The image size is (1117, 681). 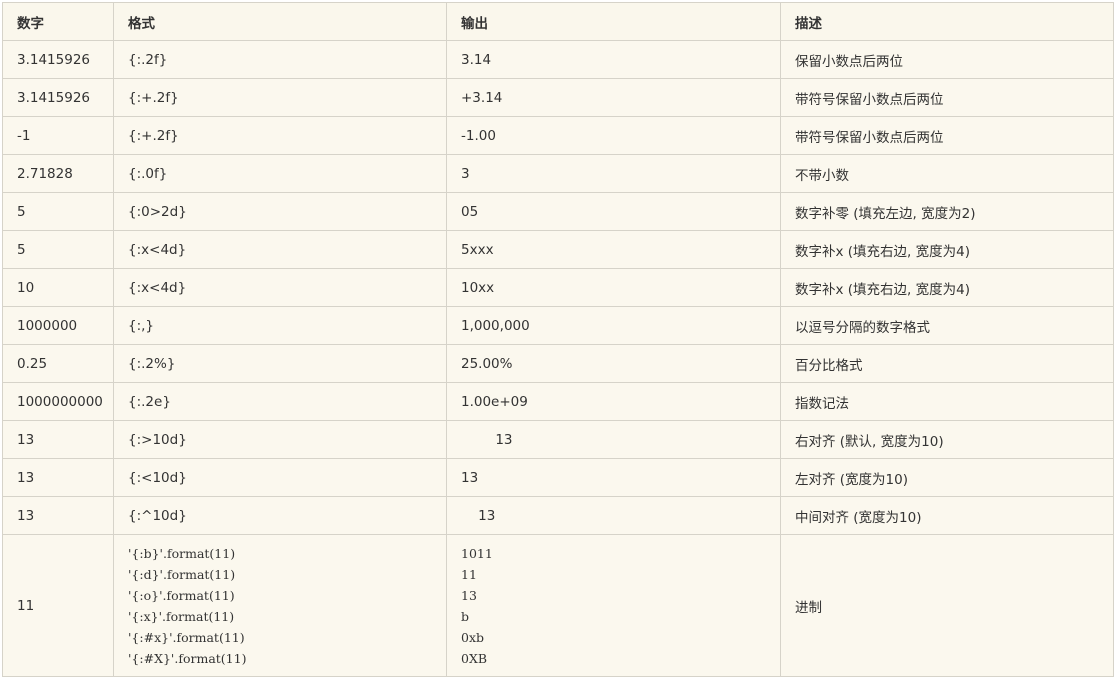 What do you see at coordinates (58, 135) in the screenshot?
I see `cell-number: -1` at bounding box center [58, 135].